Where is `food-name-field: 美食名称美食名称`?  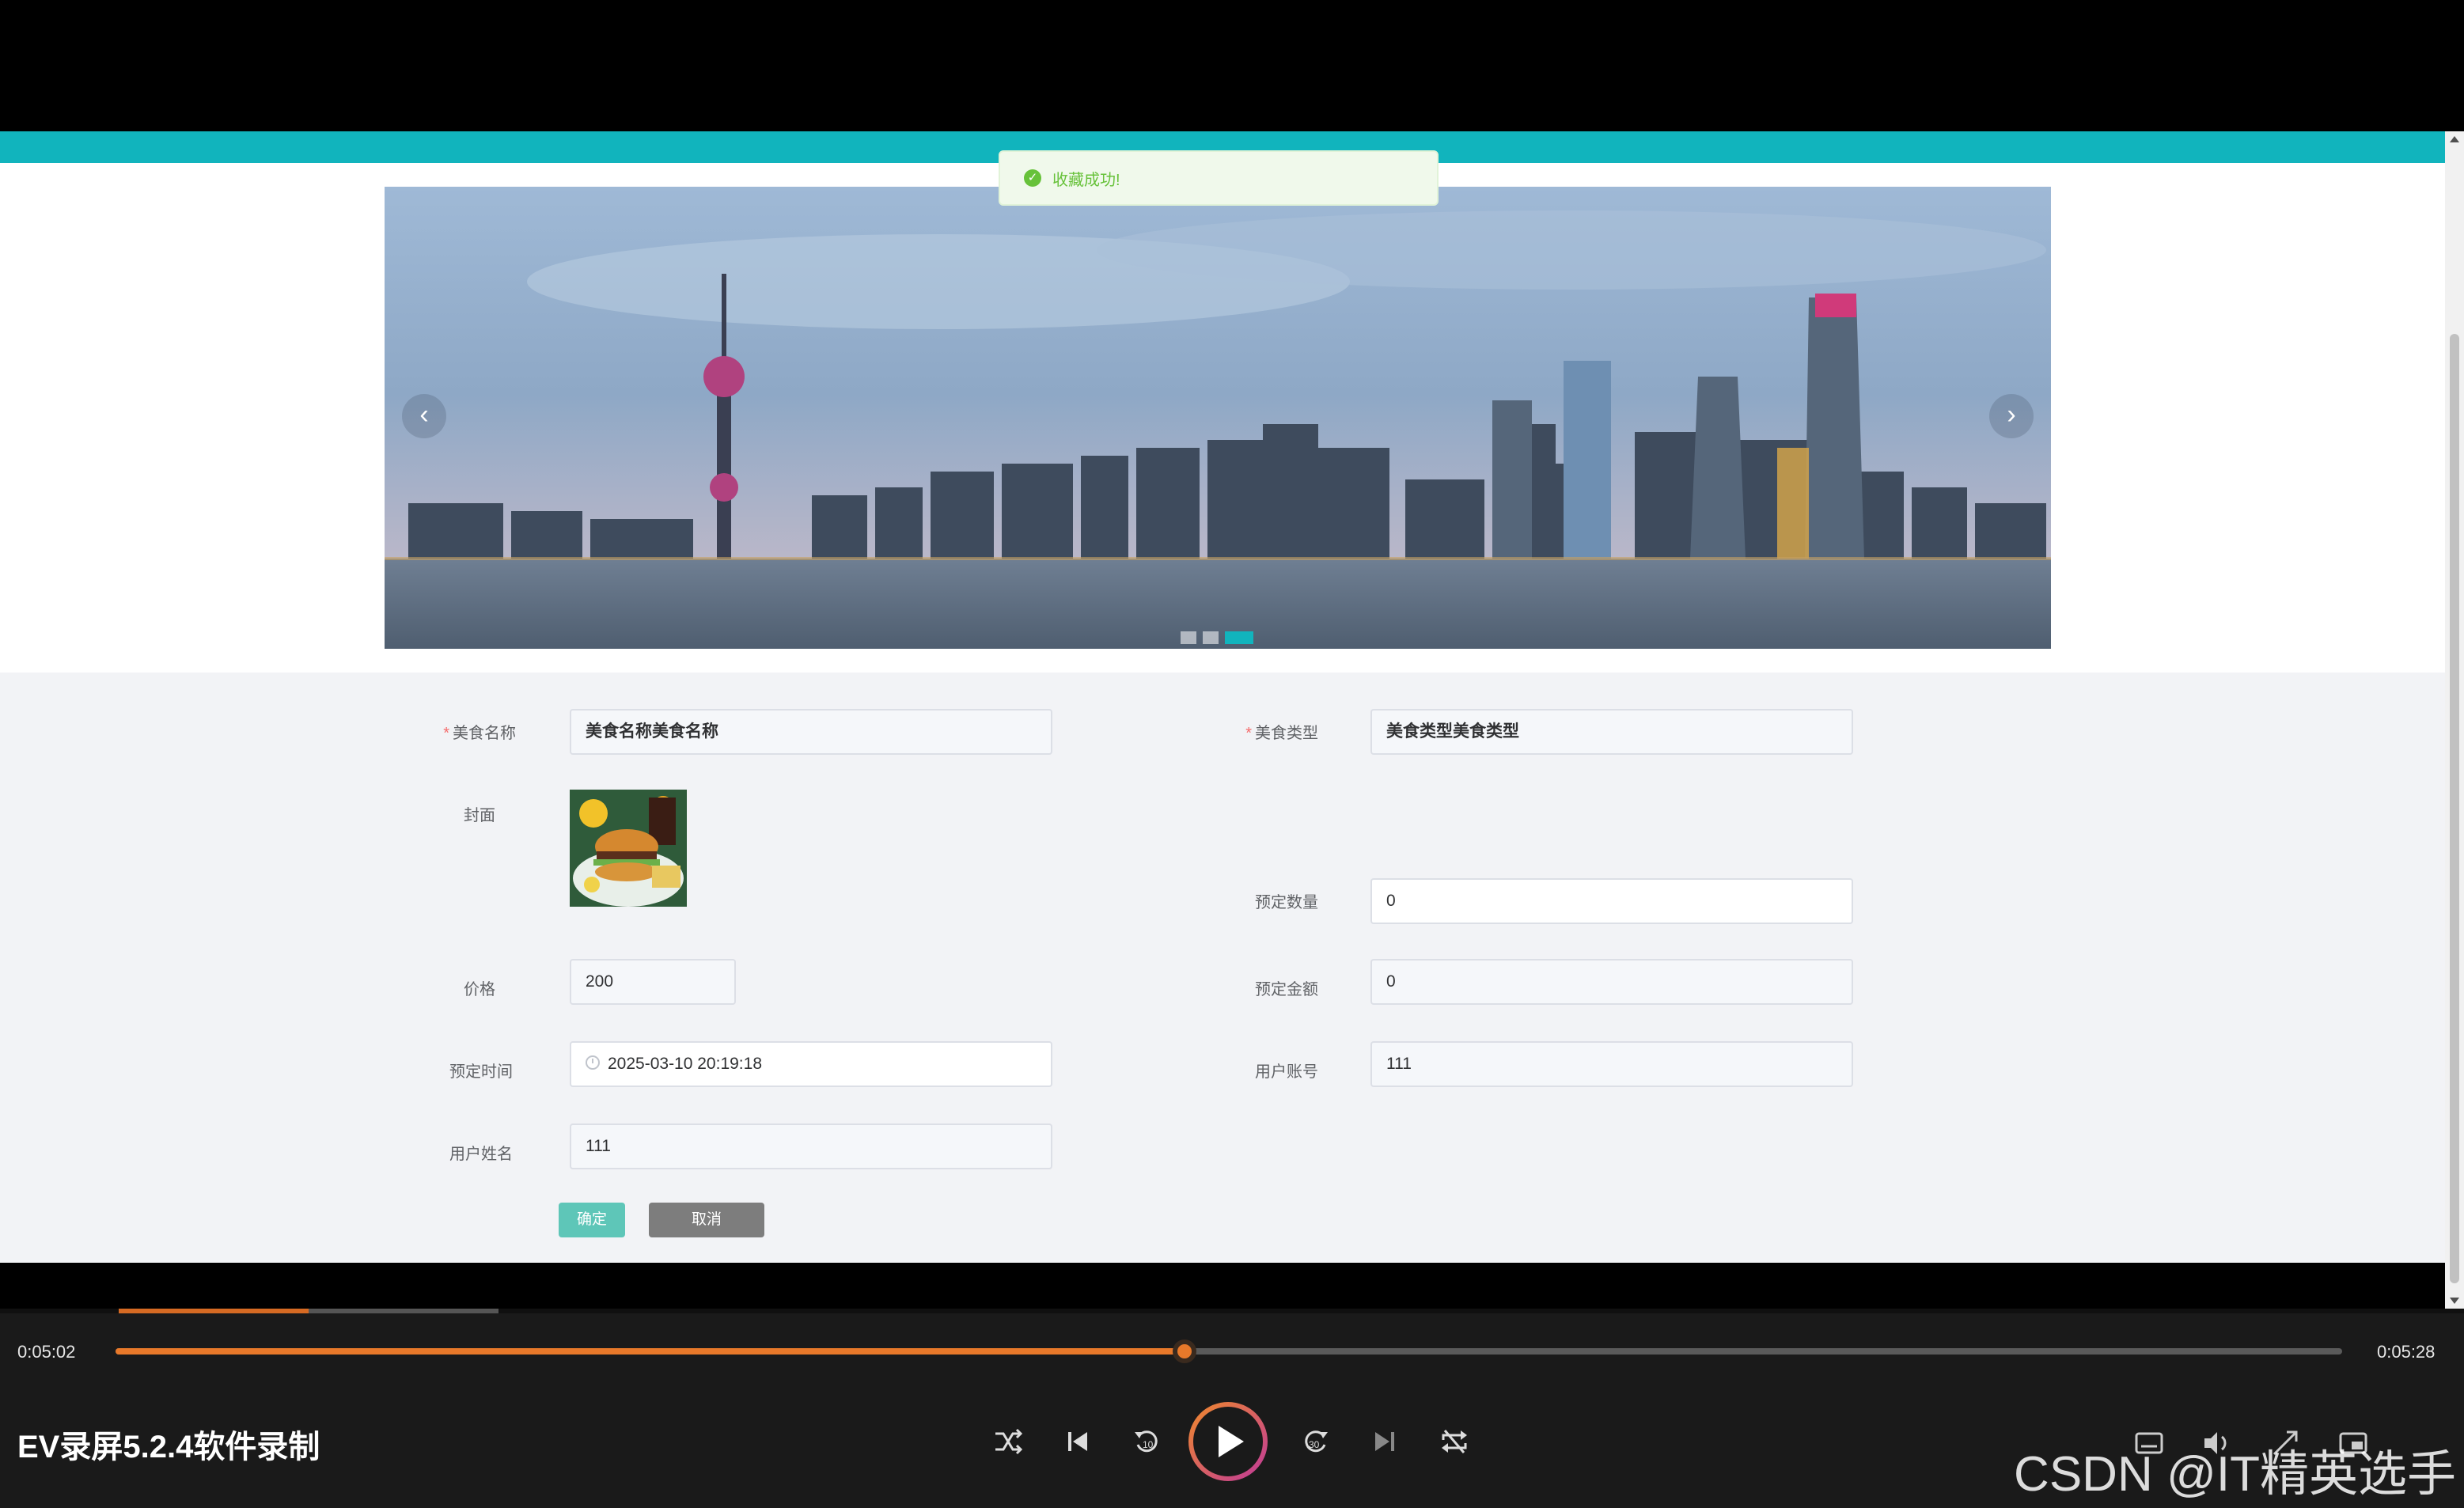
food-name-field: 美食名称美食名称 is located at coordinates (811, 732).